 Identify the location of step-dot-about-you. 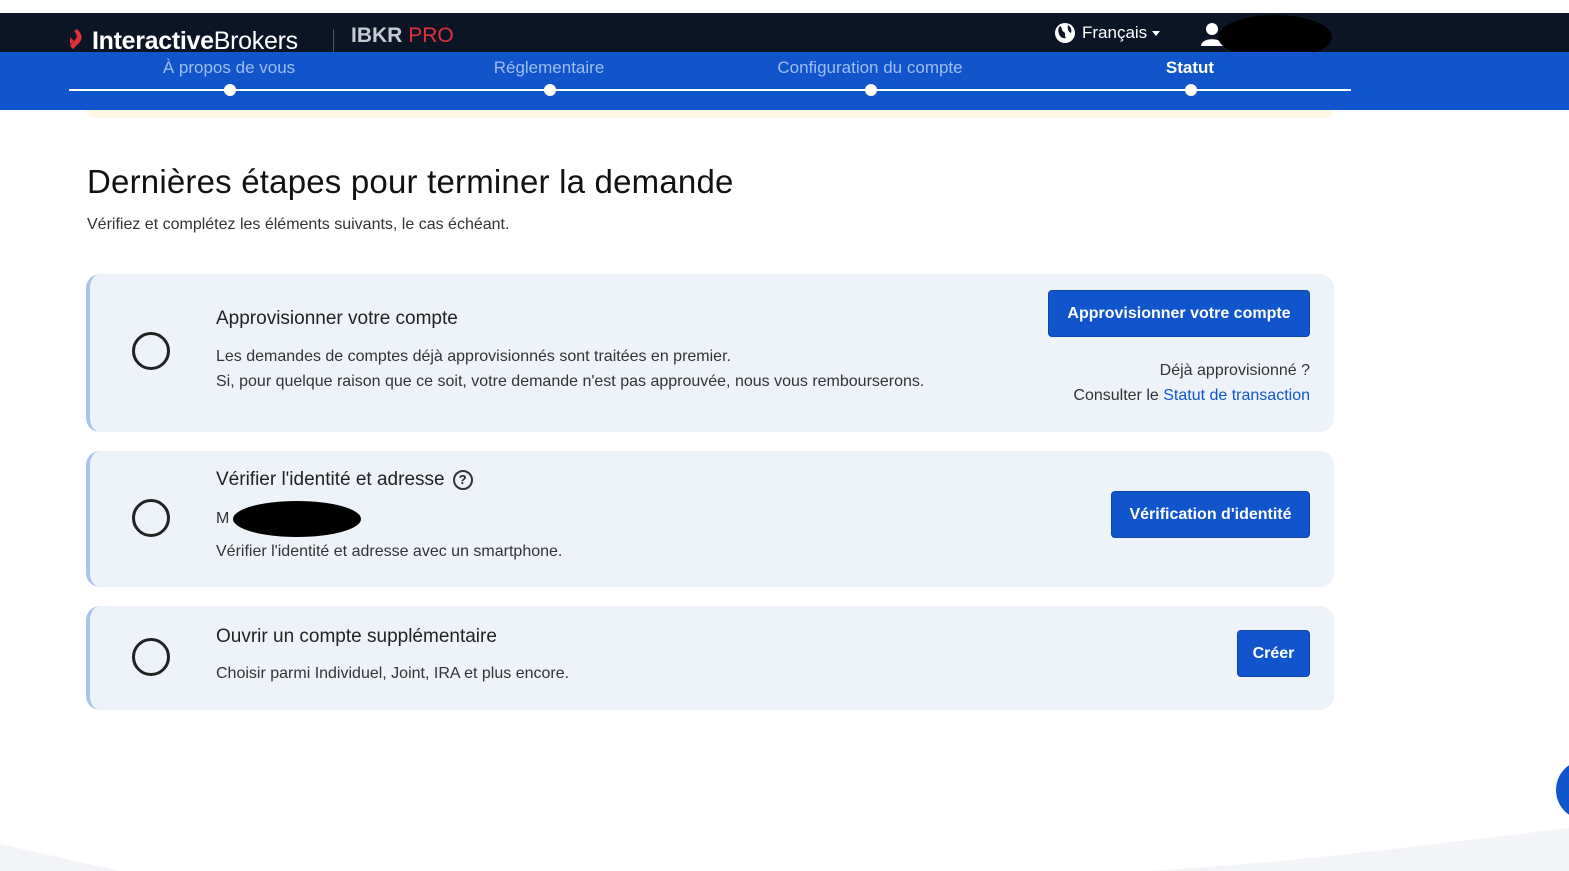
(230, 90).